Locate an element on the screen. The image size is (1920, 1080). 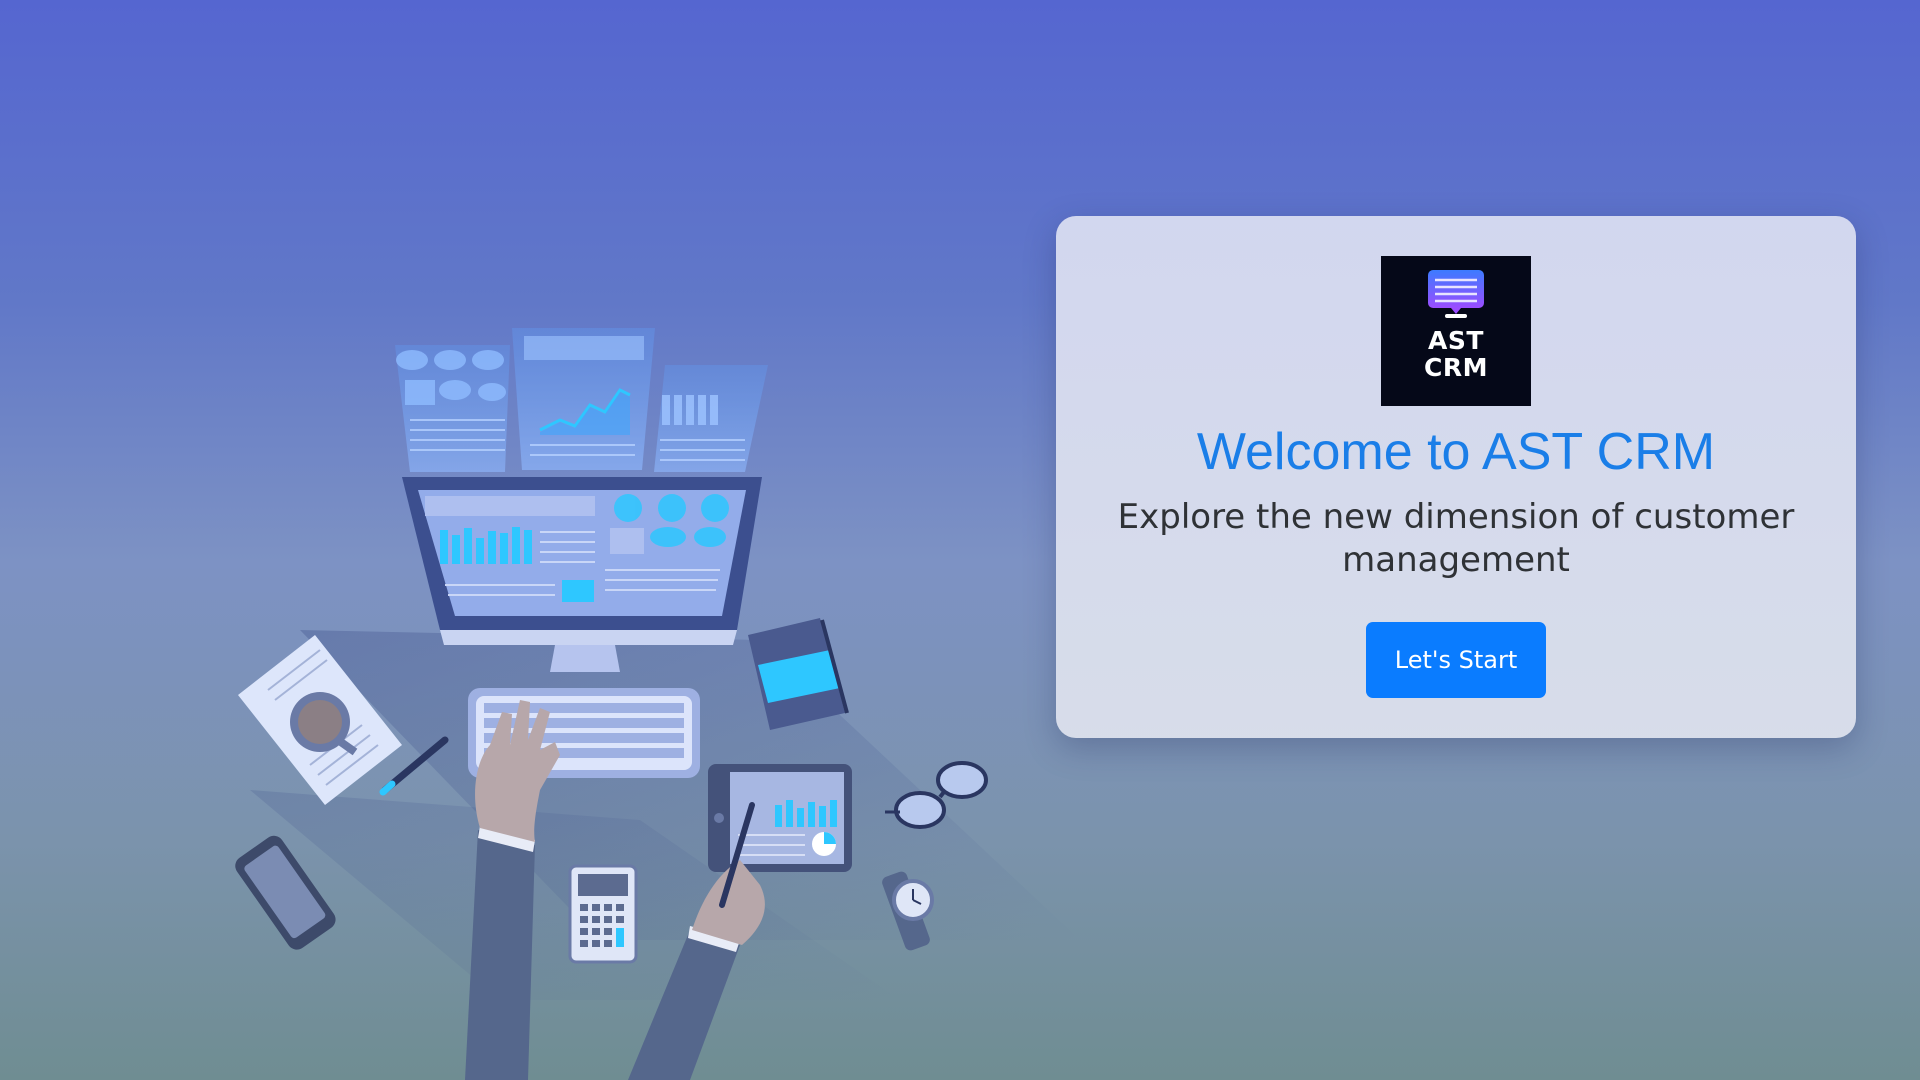
logo-text-line2: CRM is located at coordinates (1456, 367).